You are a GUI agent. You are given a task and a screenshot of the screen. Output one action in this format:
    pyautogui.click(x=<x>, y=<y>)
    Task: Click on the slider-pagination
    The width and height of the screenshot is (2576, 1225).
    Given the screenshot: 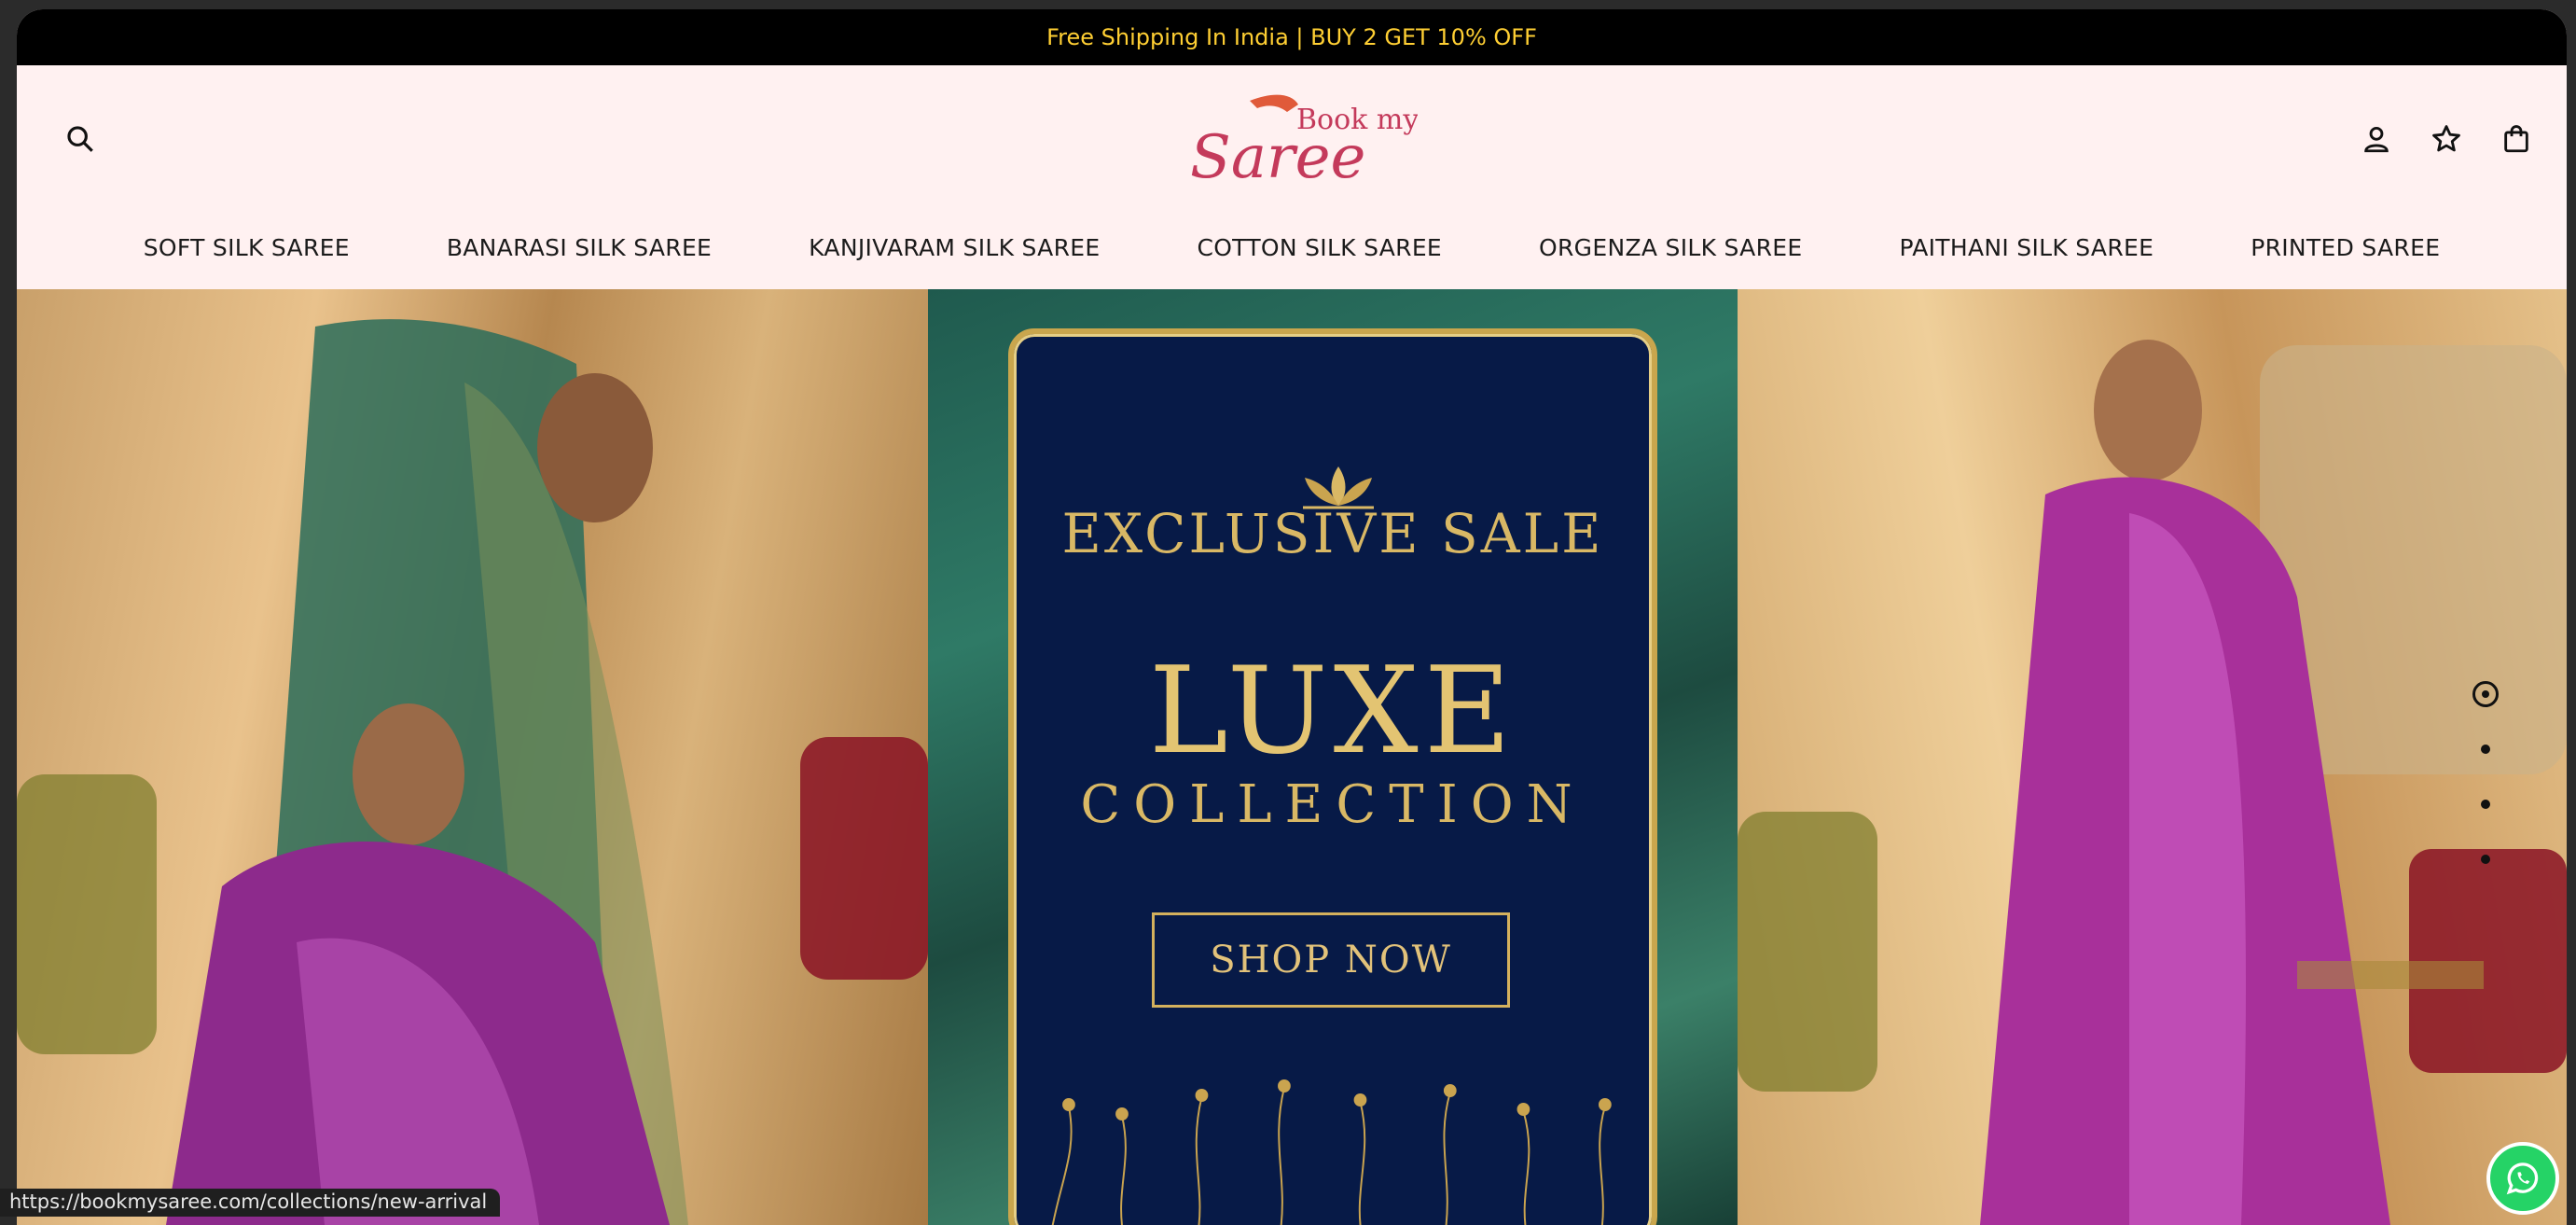 What is the action you would take?
    pyautogui.click(x=2486, y=783)
    